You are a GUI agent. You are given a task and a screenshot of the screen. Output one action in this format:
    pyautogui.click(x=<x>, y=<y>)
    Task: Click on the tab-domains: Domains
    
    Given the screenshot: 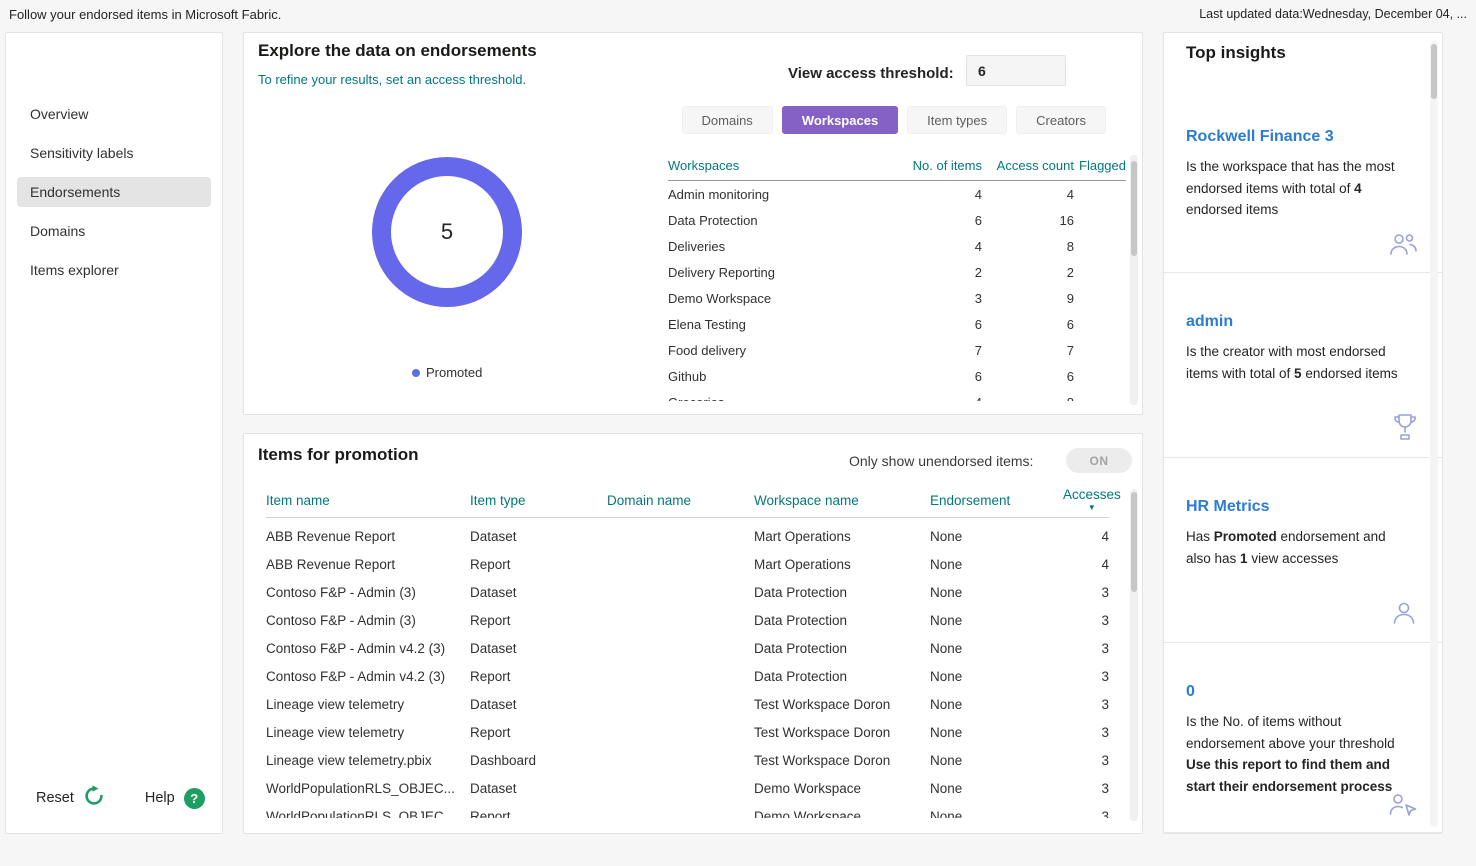 What is the action you would take?
    pyautogui.click(x=727, y=120)
    